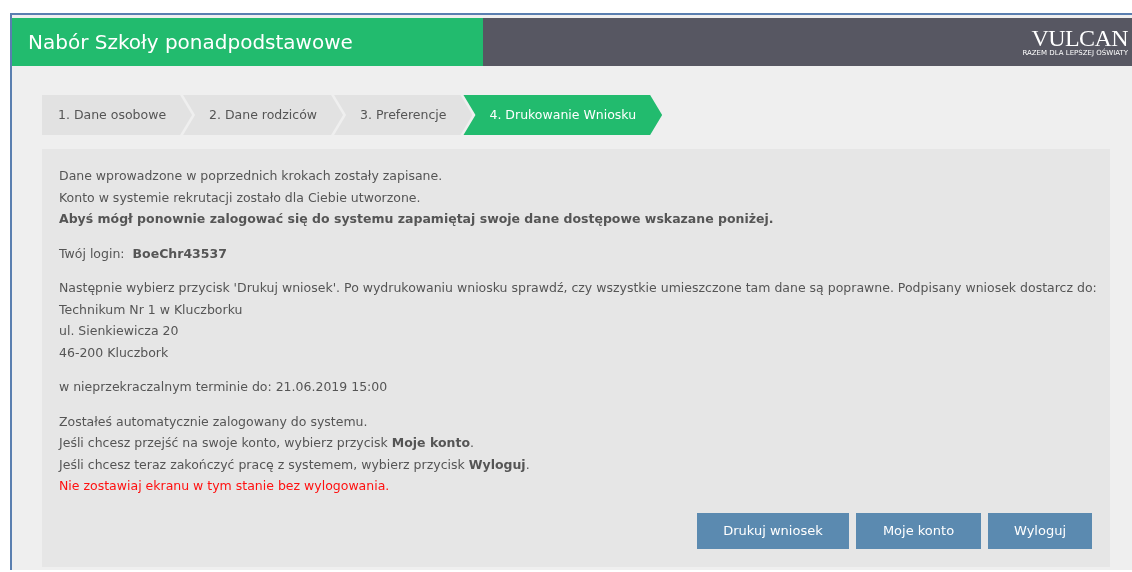 This screenshot has width=1132, height=572. What do you see at coordinates (214, 421) in the screenshot?
I see `info-text: Zostałeś automatycznie zalogowany do systemu.` at bounding box center [214, 421].